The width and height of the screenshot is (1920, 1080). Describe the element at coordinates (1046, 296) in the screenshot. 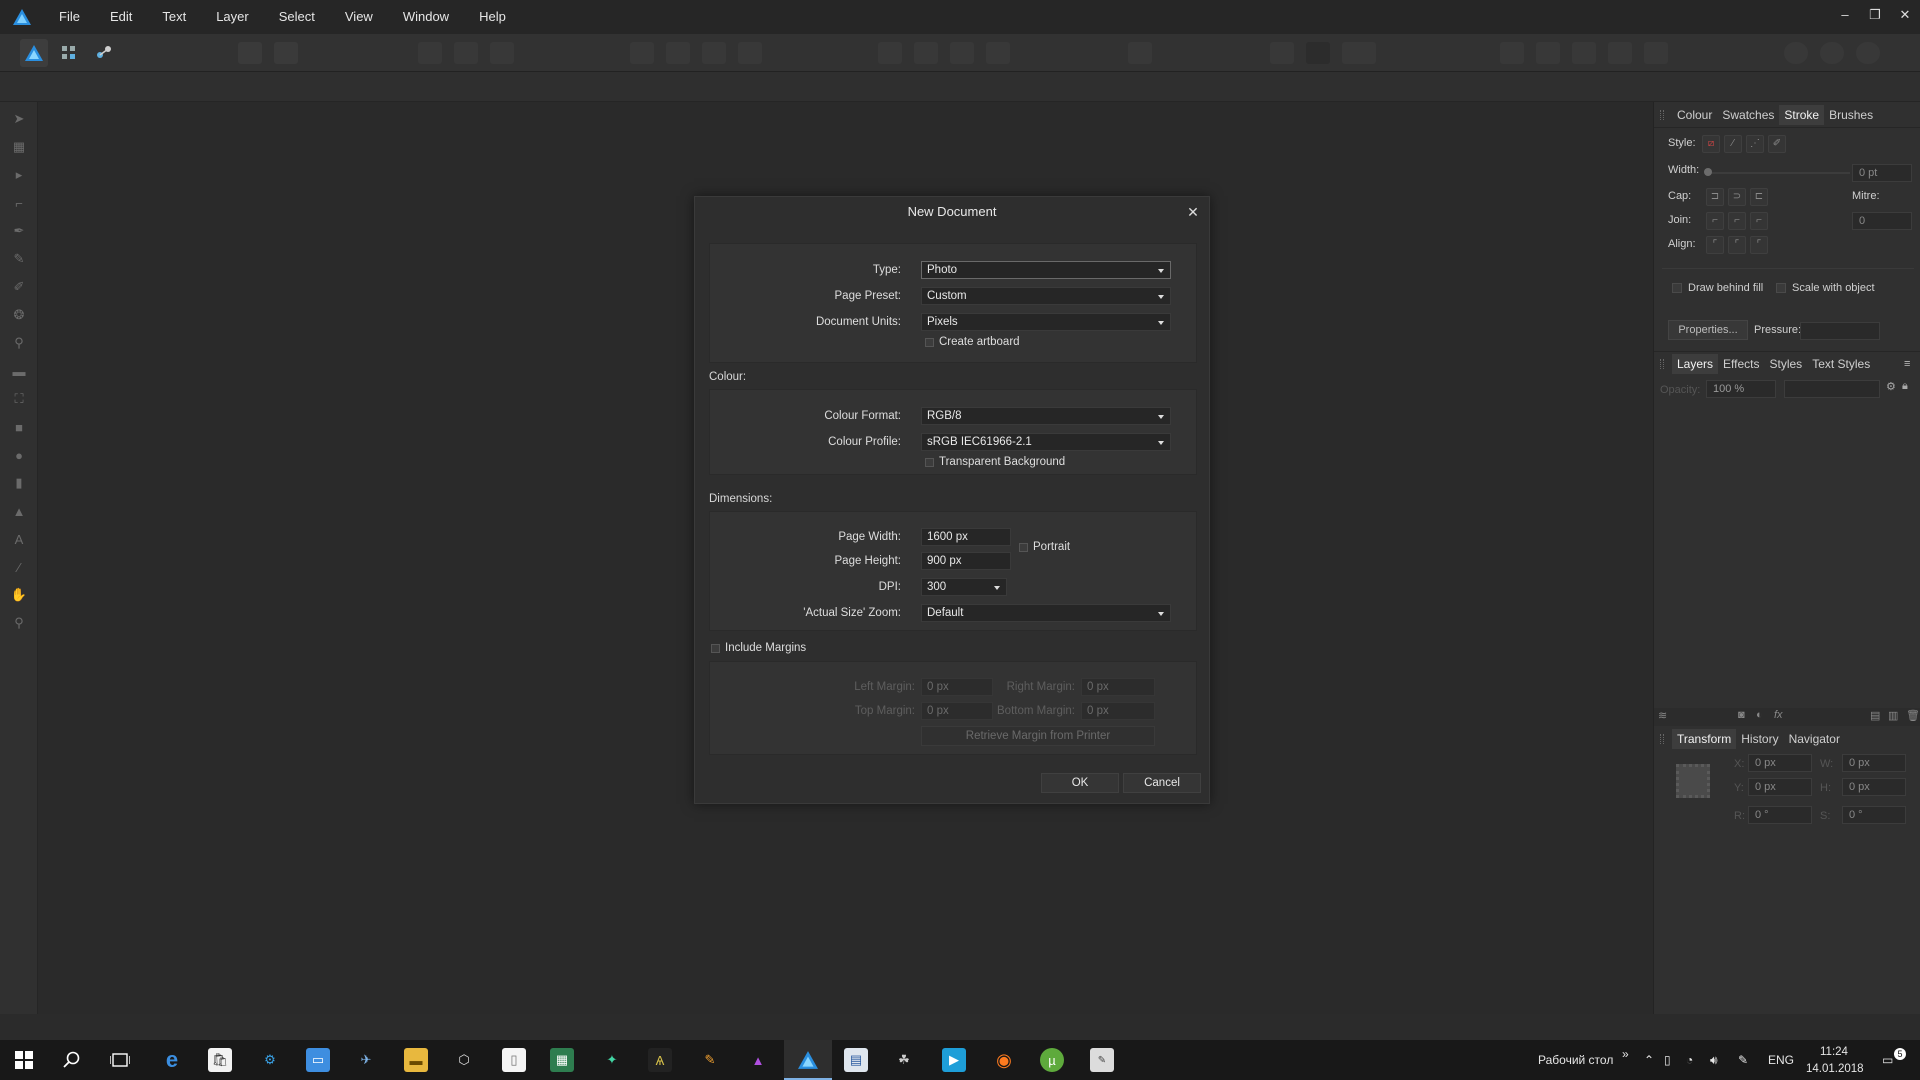

I see `page-preset-select: Custom` at that location.